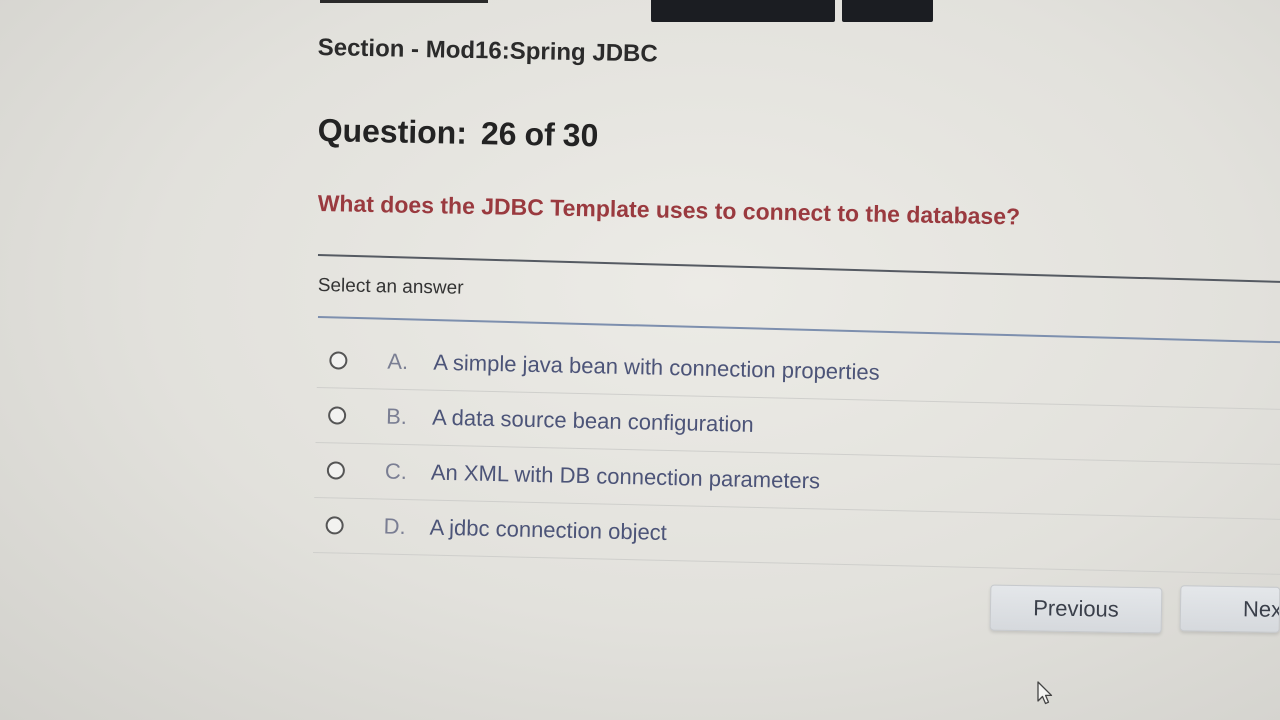 Image resolution: width=1280 pixels, height=720 pixels. Describe the element at coordinates (398, 361) in the screenshot. I see `option-letter: A.` at that location.